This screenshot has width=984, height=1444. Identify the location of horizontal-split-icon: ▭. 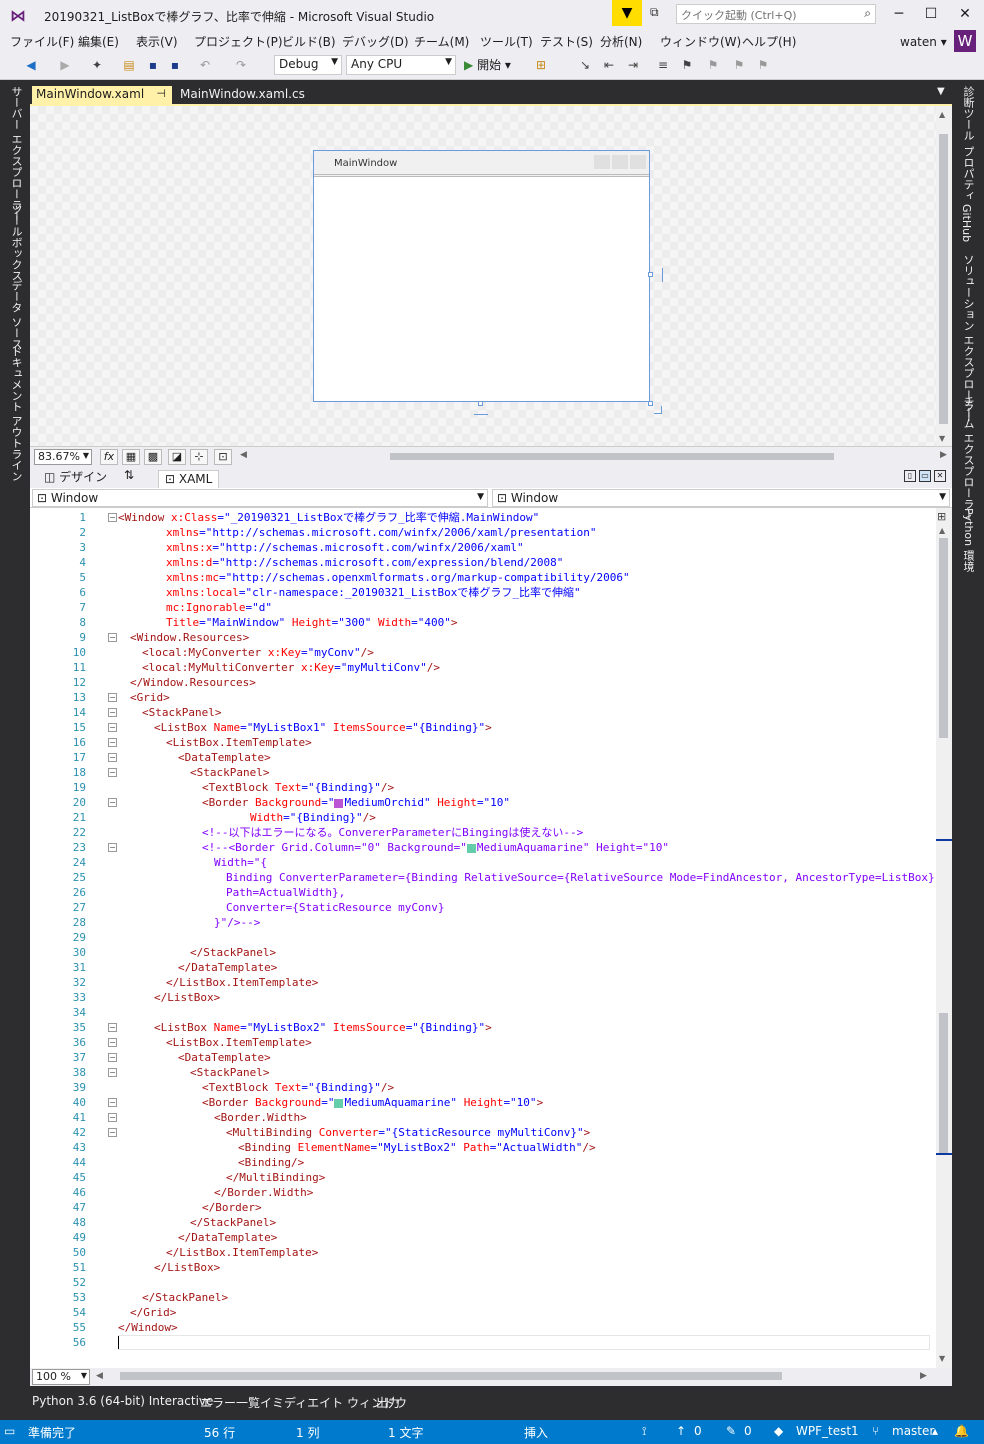
(925, 476).